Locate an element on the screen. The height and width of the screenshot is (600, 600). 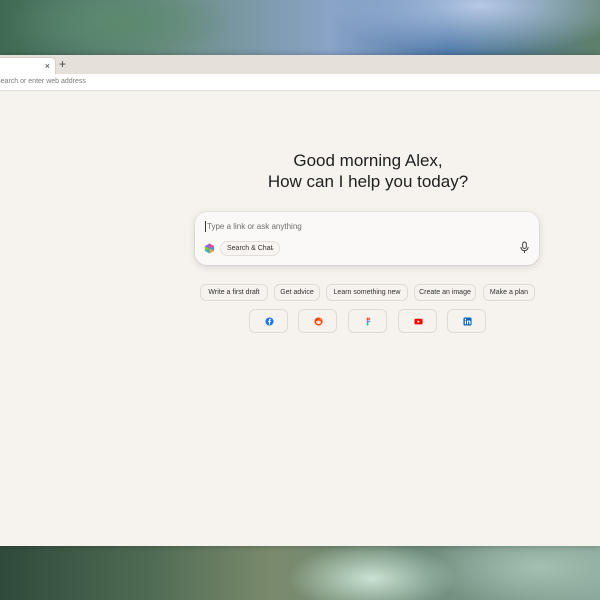
chip-label: Make a plan is located at coordinates (509, 292).